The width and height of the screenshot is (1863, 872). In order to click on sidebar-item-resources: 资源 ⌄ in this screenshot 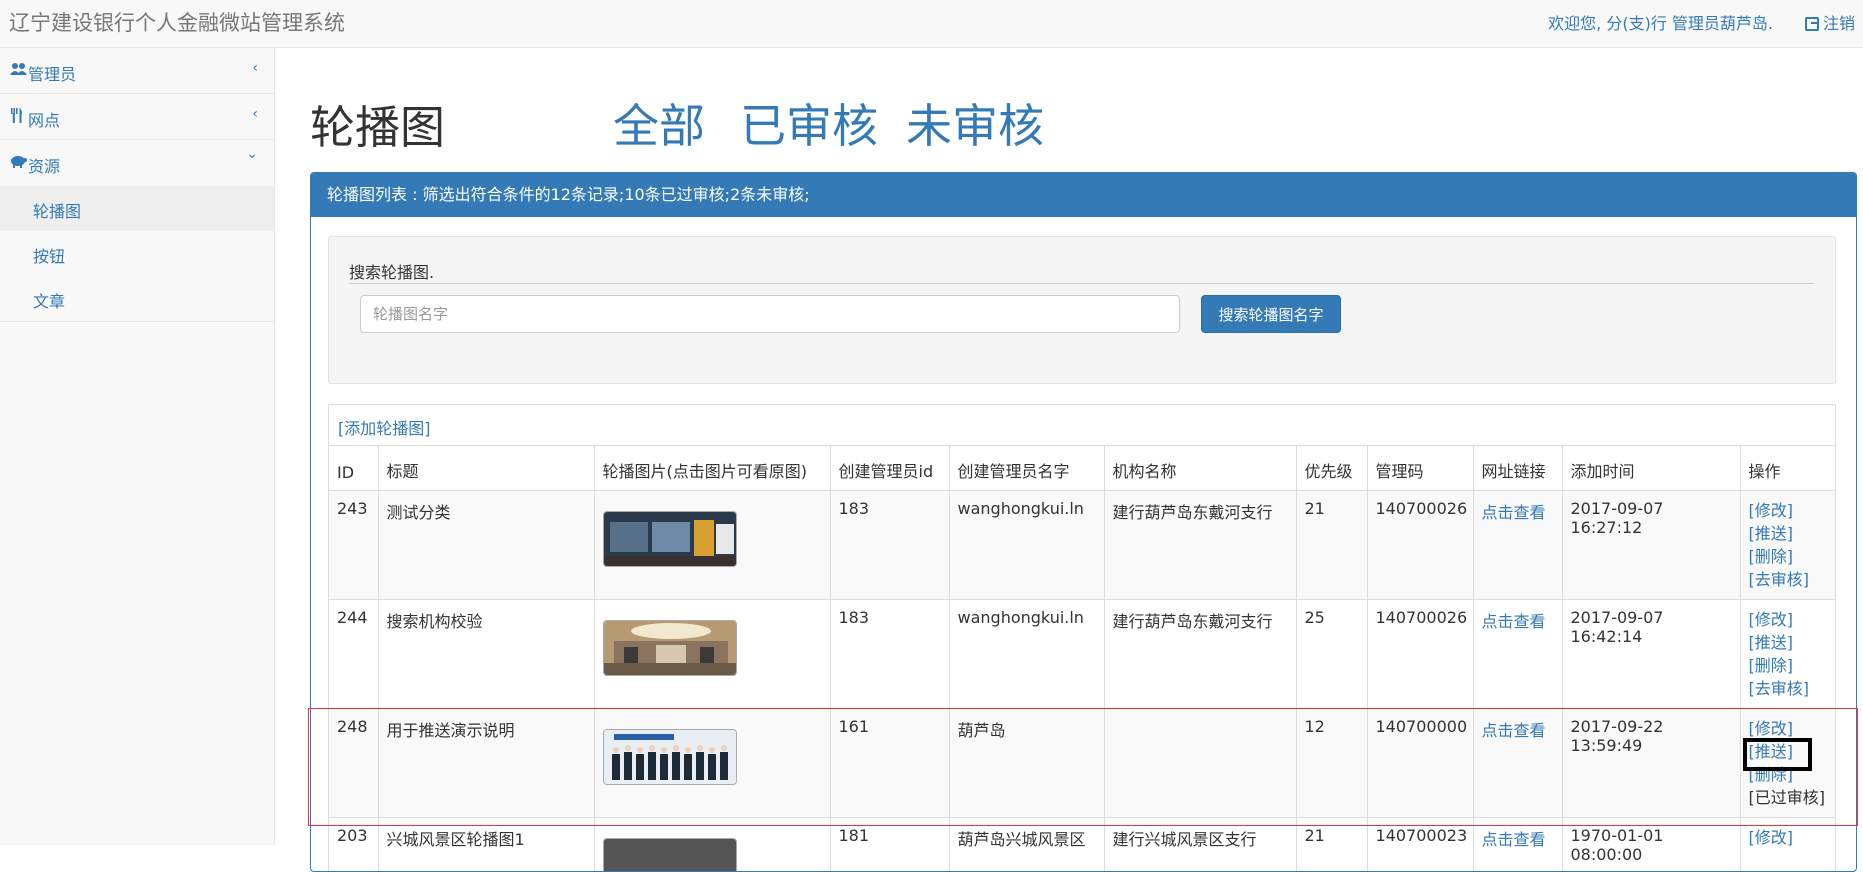, I will do `click(137, 163)`.